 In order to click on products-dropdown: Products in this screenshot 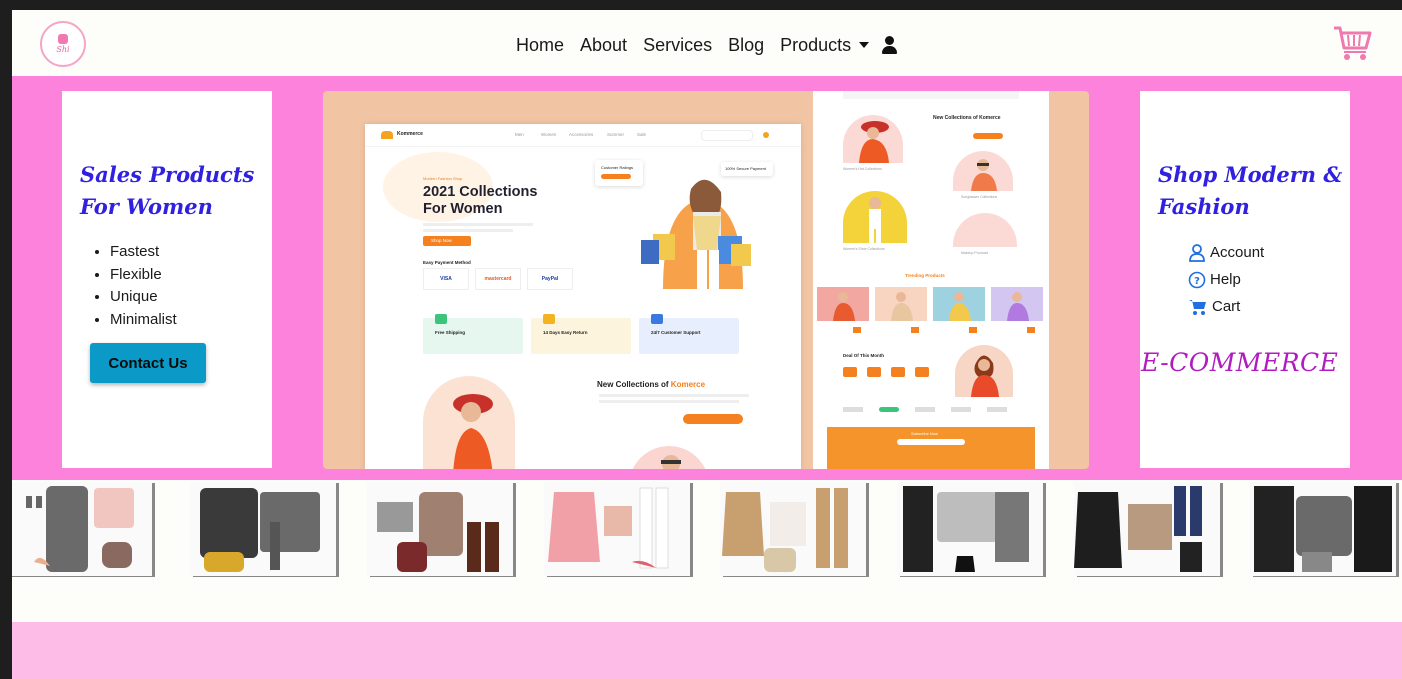, I will do `click(825, 45)`.